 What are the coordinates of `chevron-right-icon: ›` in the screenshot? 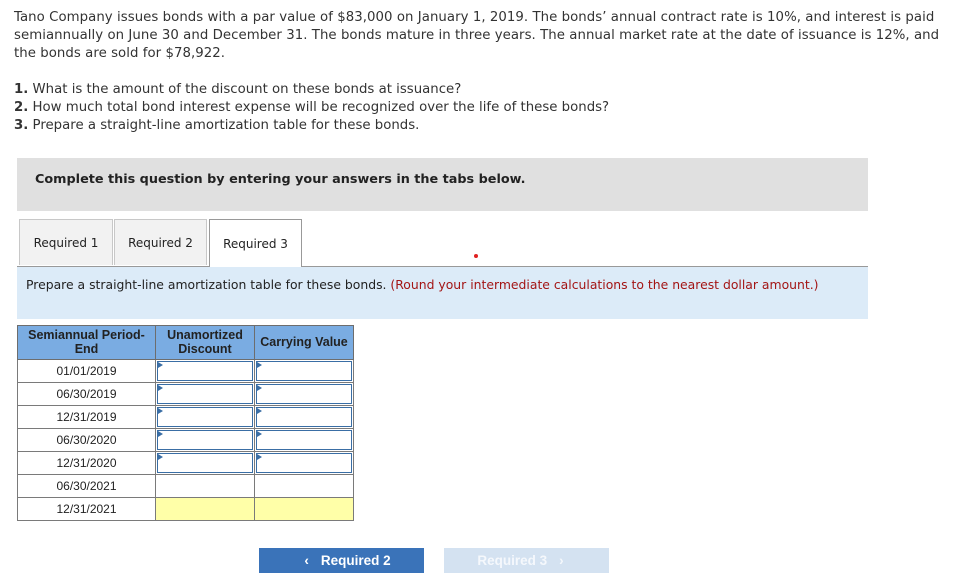 It's located at (561, 560).